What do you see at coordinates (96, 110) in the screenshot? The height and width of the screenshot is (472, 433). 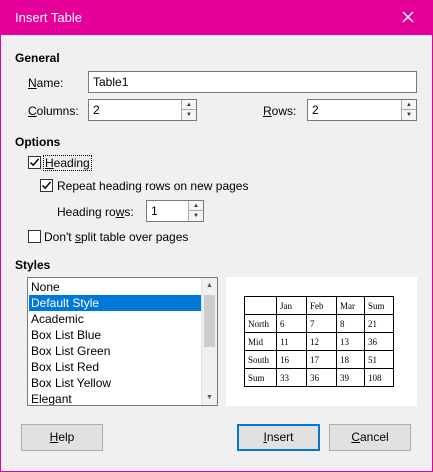 I see `columns-value: 2` at bounding box center [96, 110].